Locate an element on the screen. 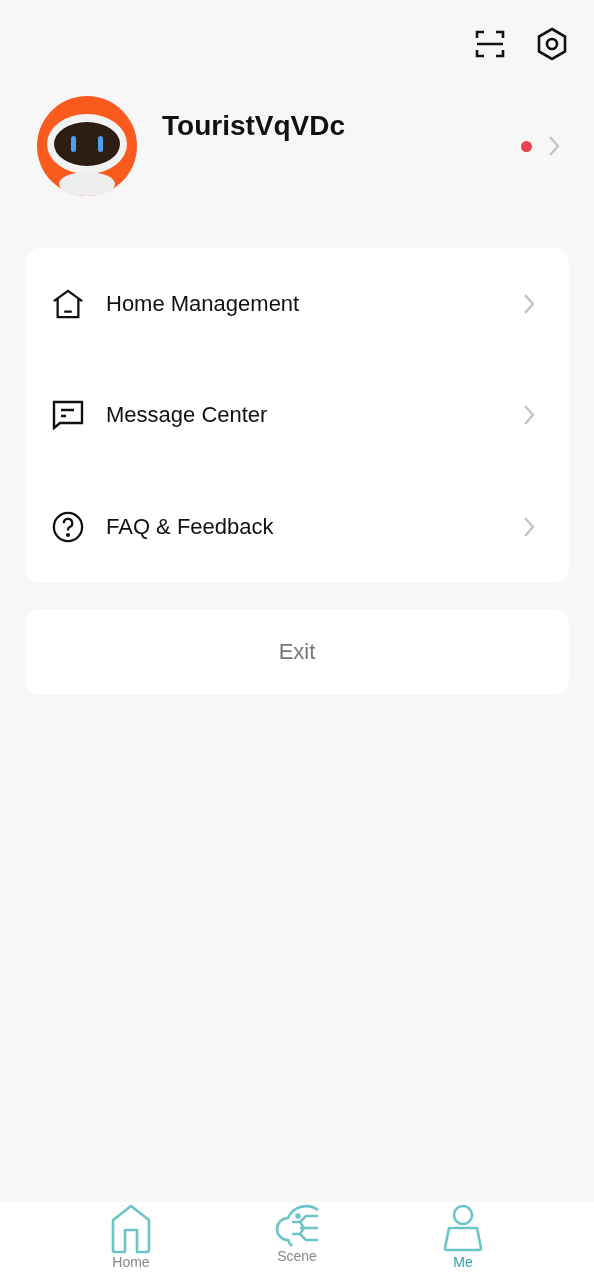 The width and height of the screenshot is (594, 1280). settings-button is located at coordinates (552, 44).